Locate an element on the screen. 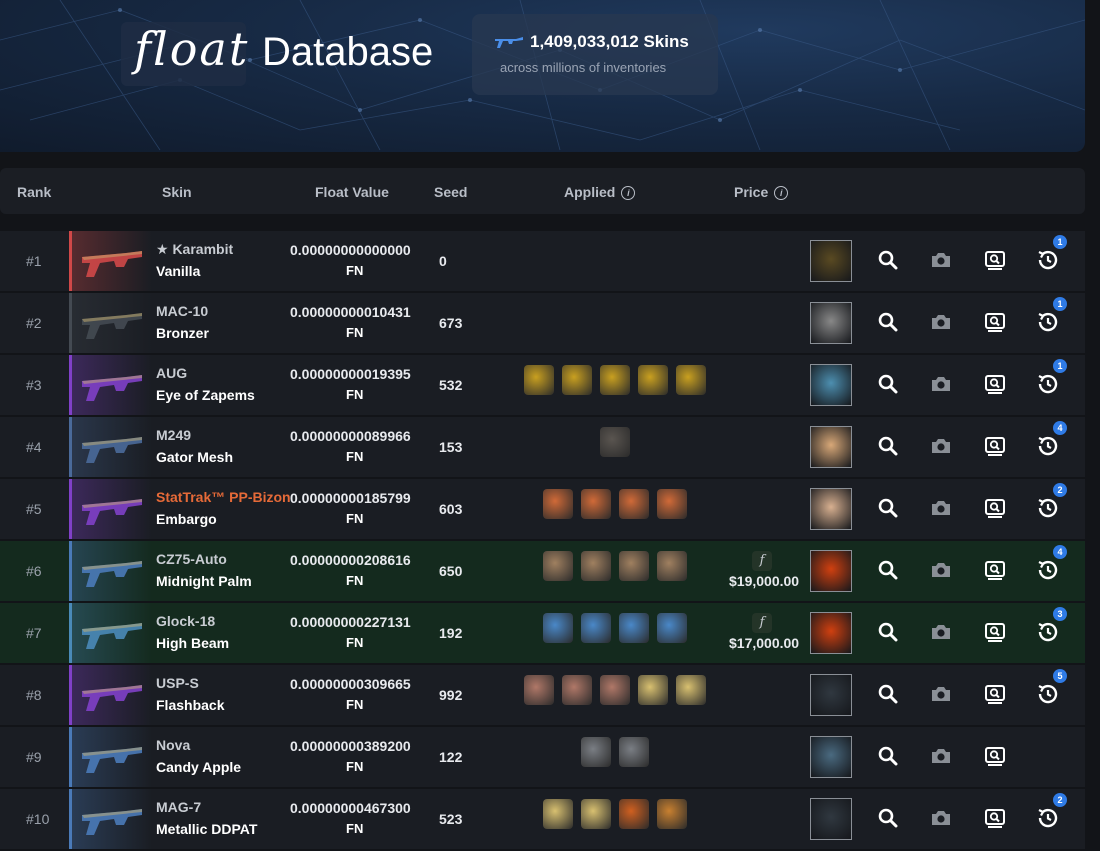 This screenshot has height=851, width=1100. weapon-name: MAC-10 is located at coordinates (182, 311).